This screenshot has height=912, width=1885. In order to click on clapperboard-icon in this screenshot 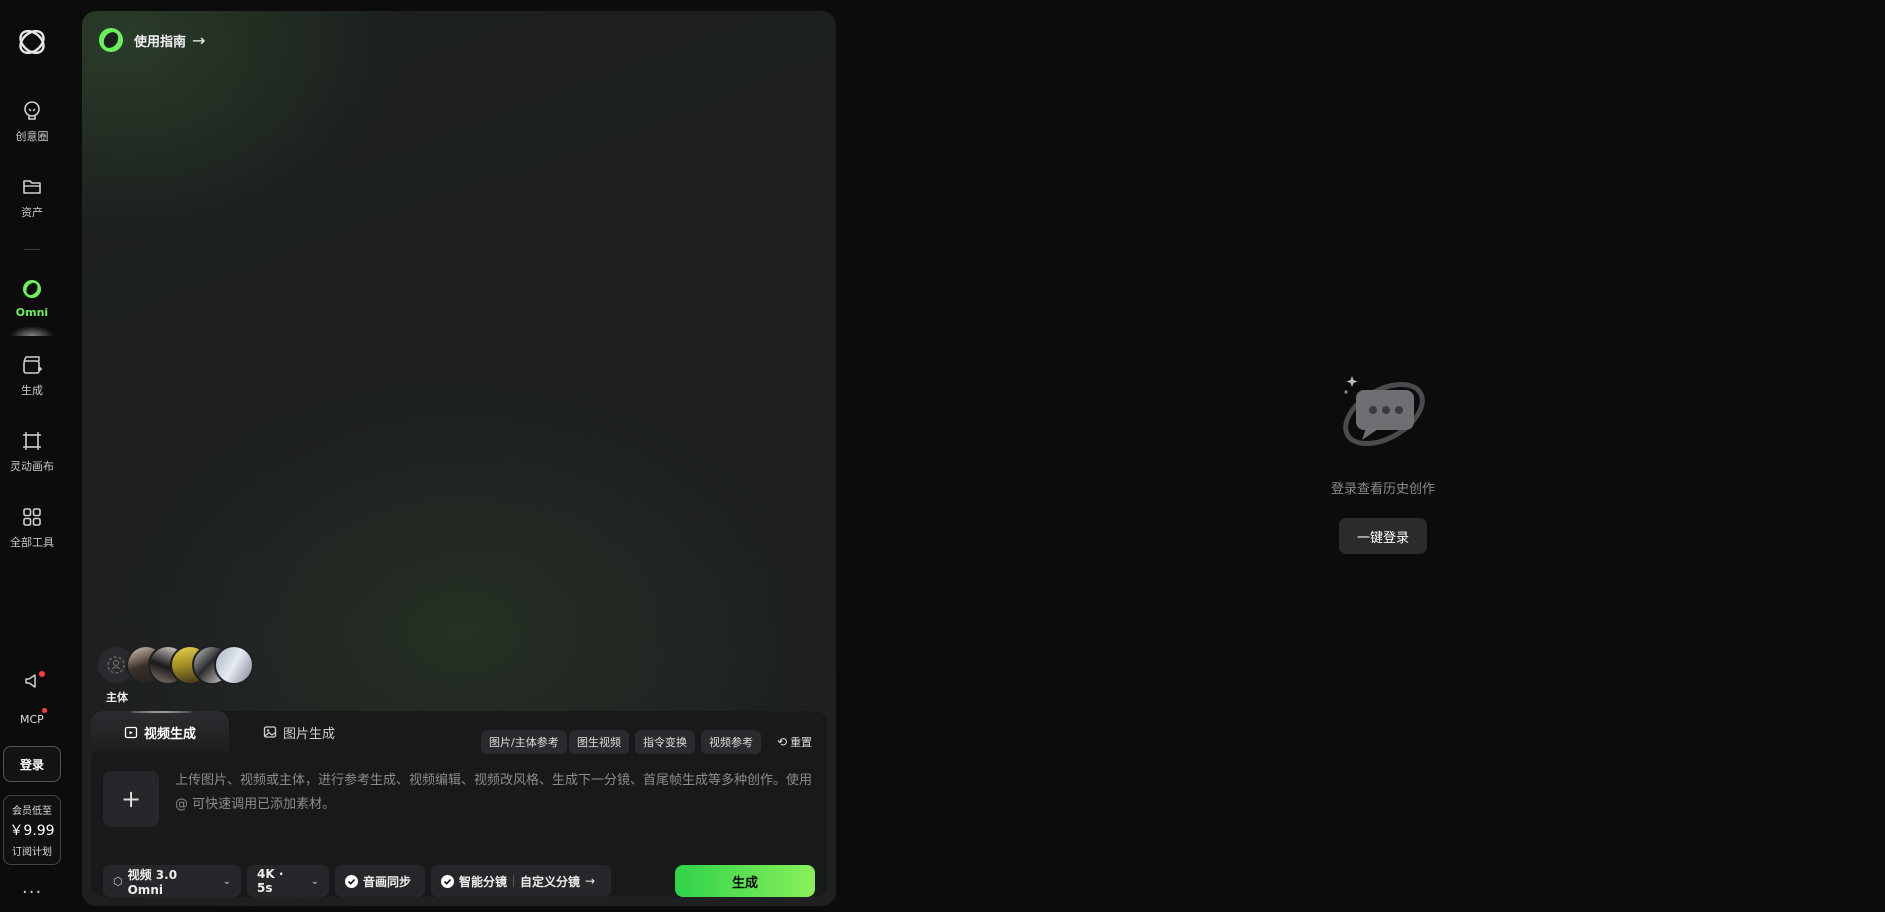, I will do `click(32, 365)`.